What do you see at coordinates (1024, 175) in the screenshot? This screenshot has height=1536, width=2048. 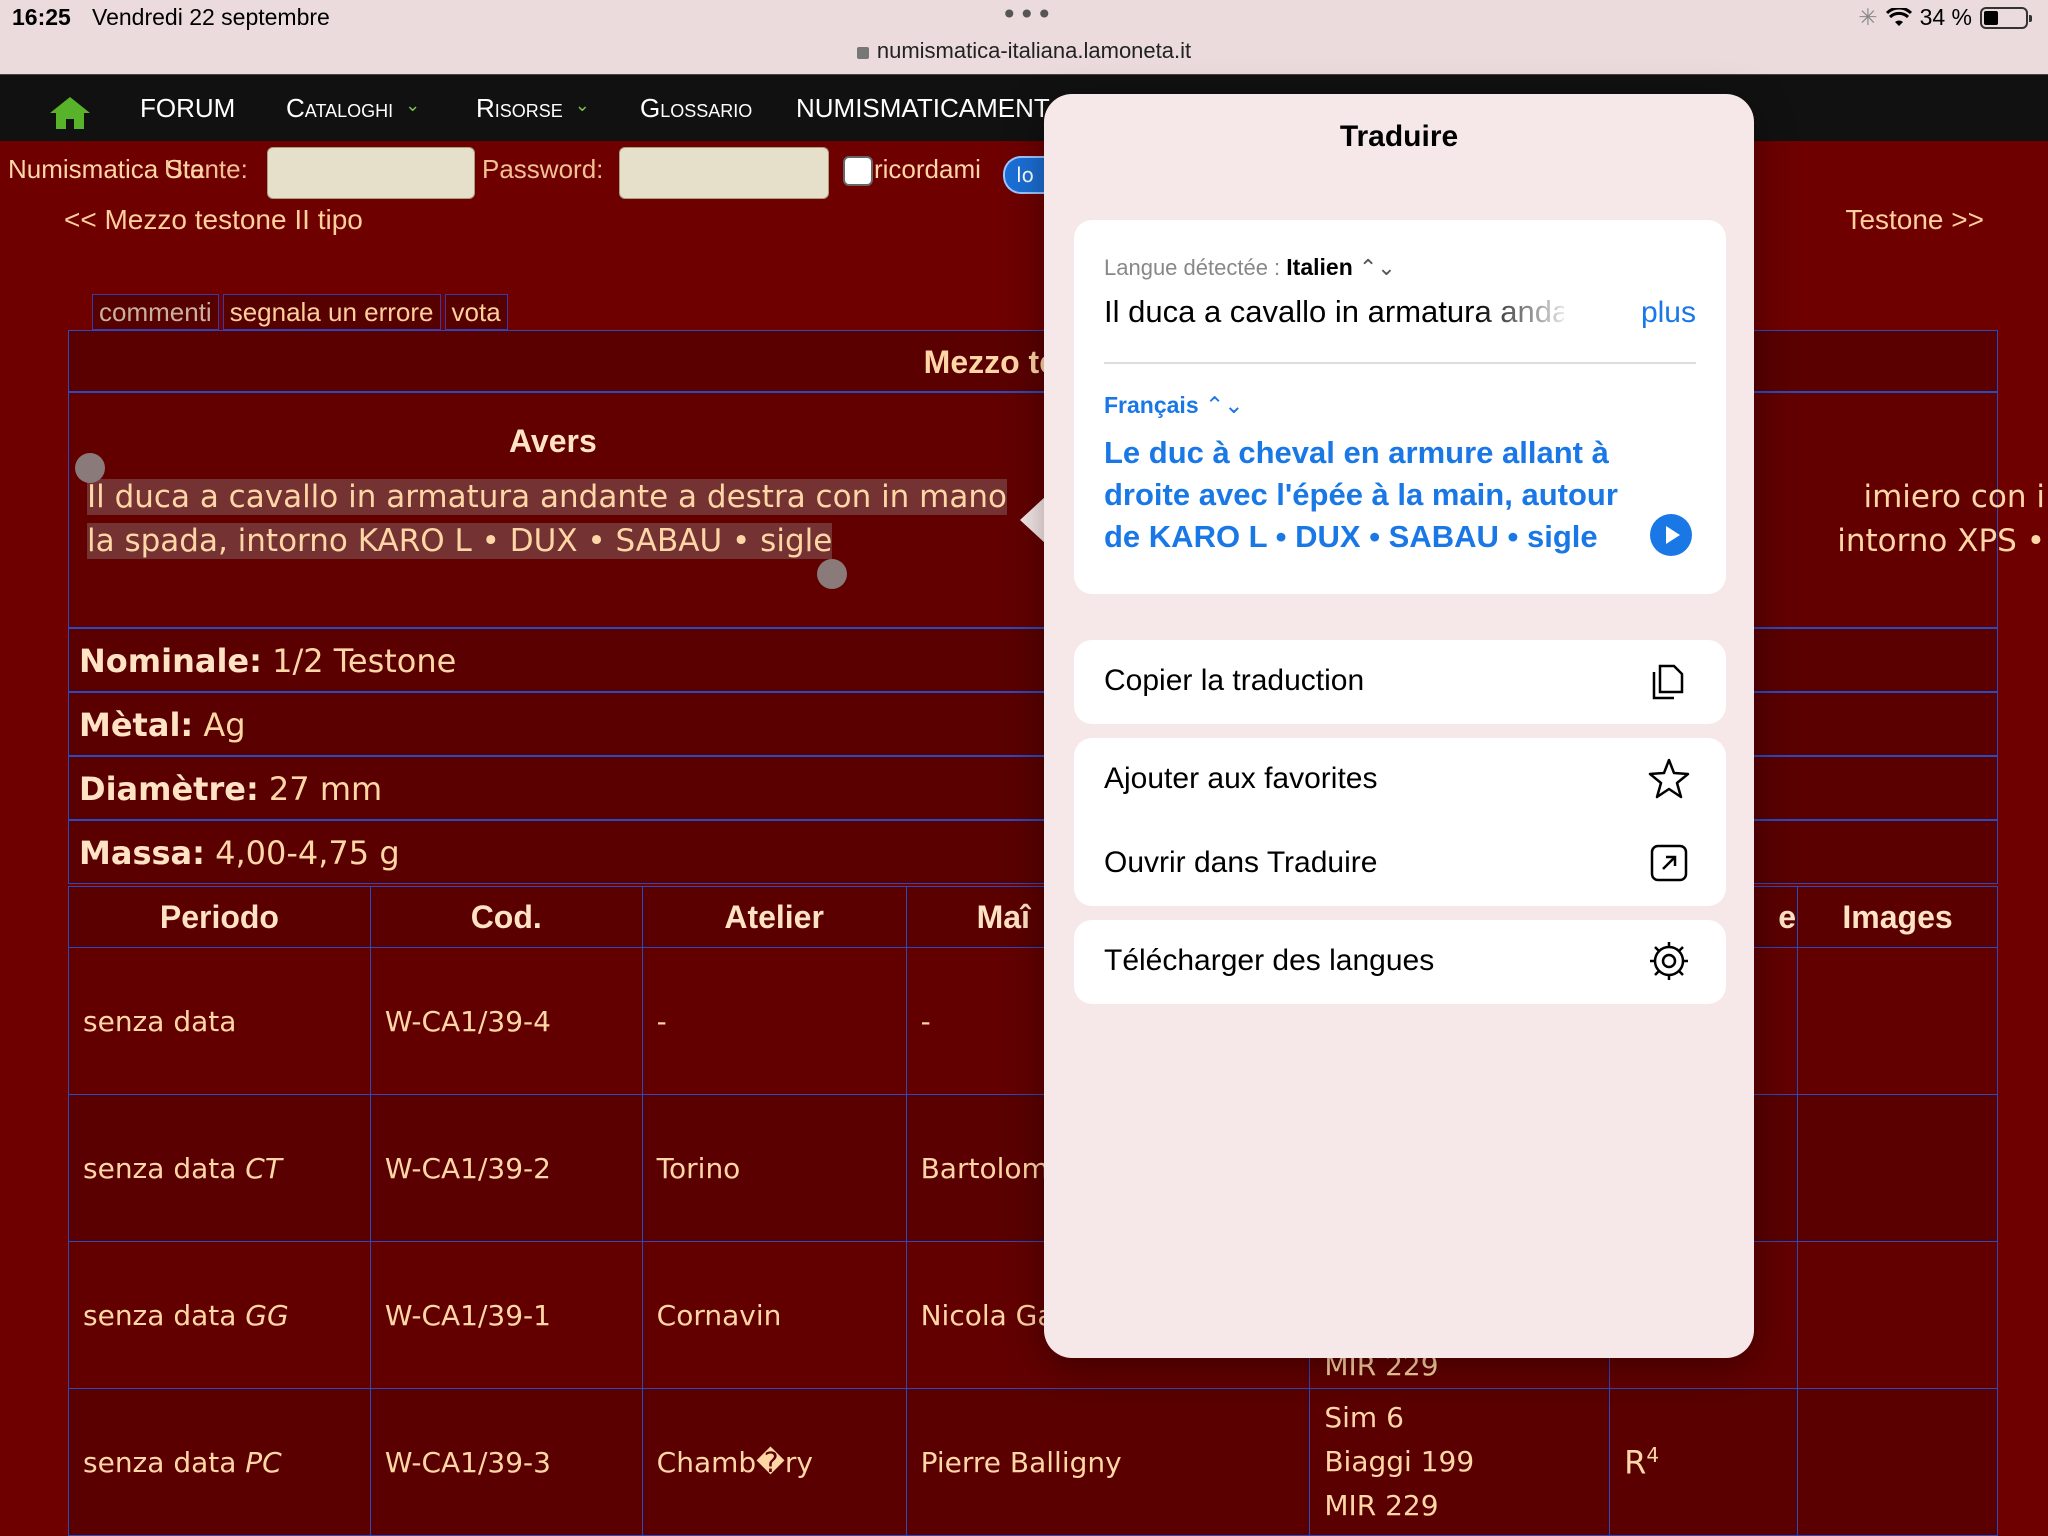 I see `login-button: lo` at bounding box center [1024, 175].